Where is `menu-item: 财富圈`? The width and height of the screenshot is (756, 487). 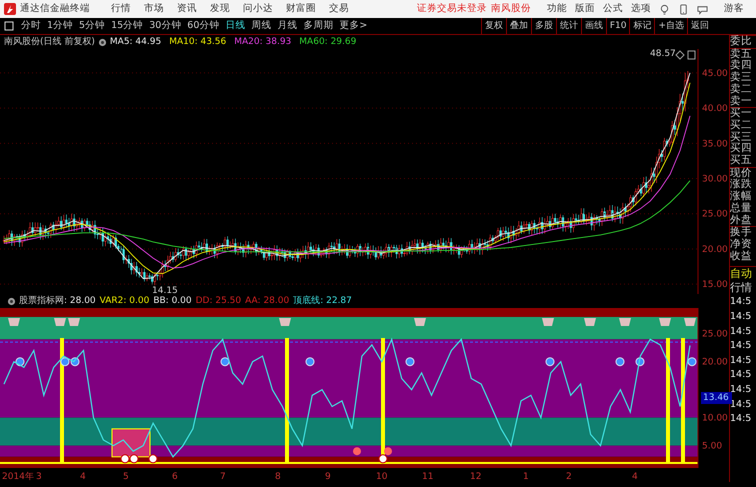 menu-item: 财富圈 is located at coordinates (301, 9).